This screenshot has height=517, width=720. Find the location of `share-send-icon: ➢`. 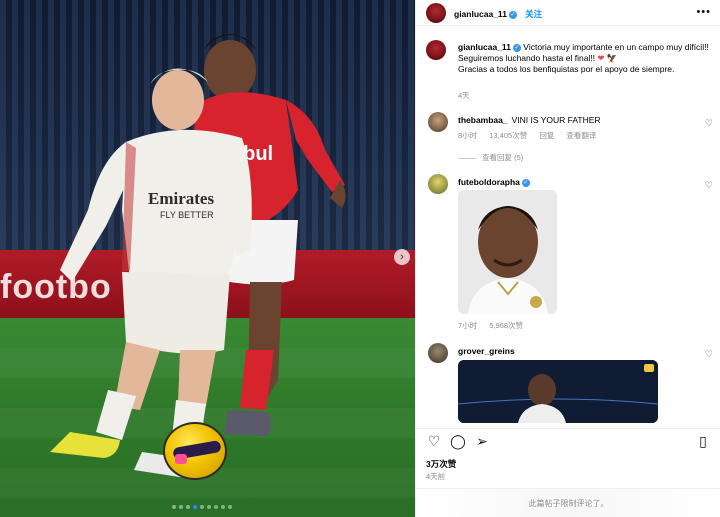

share-send-icon: ➢ is located at coordinates (482, 441).